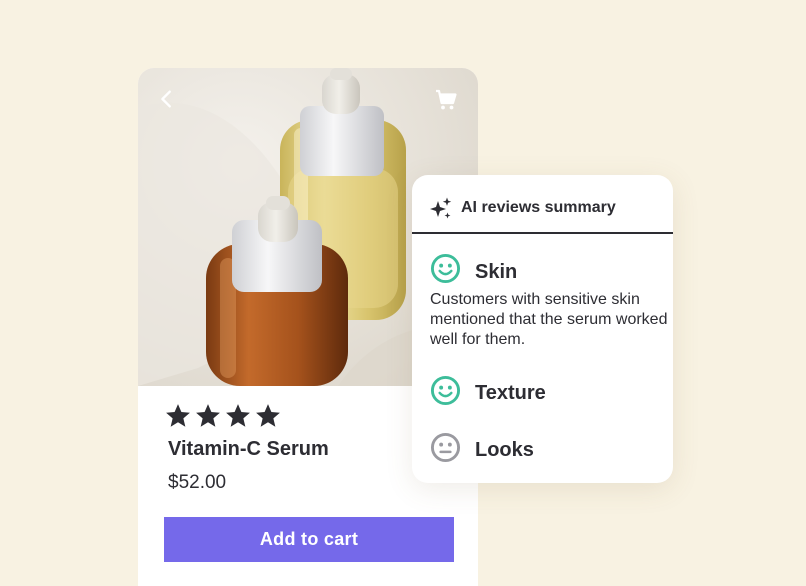  I want to click on smiley-neutral-icon, so click(445, 447).